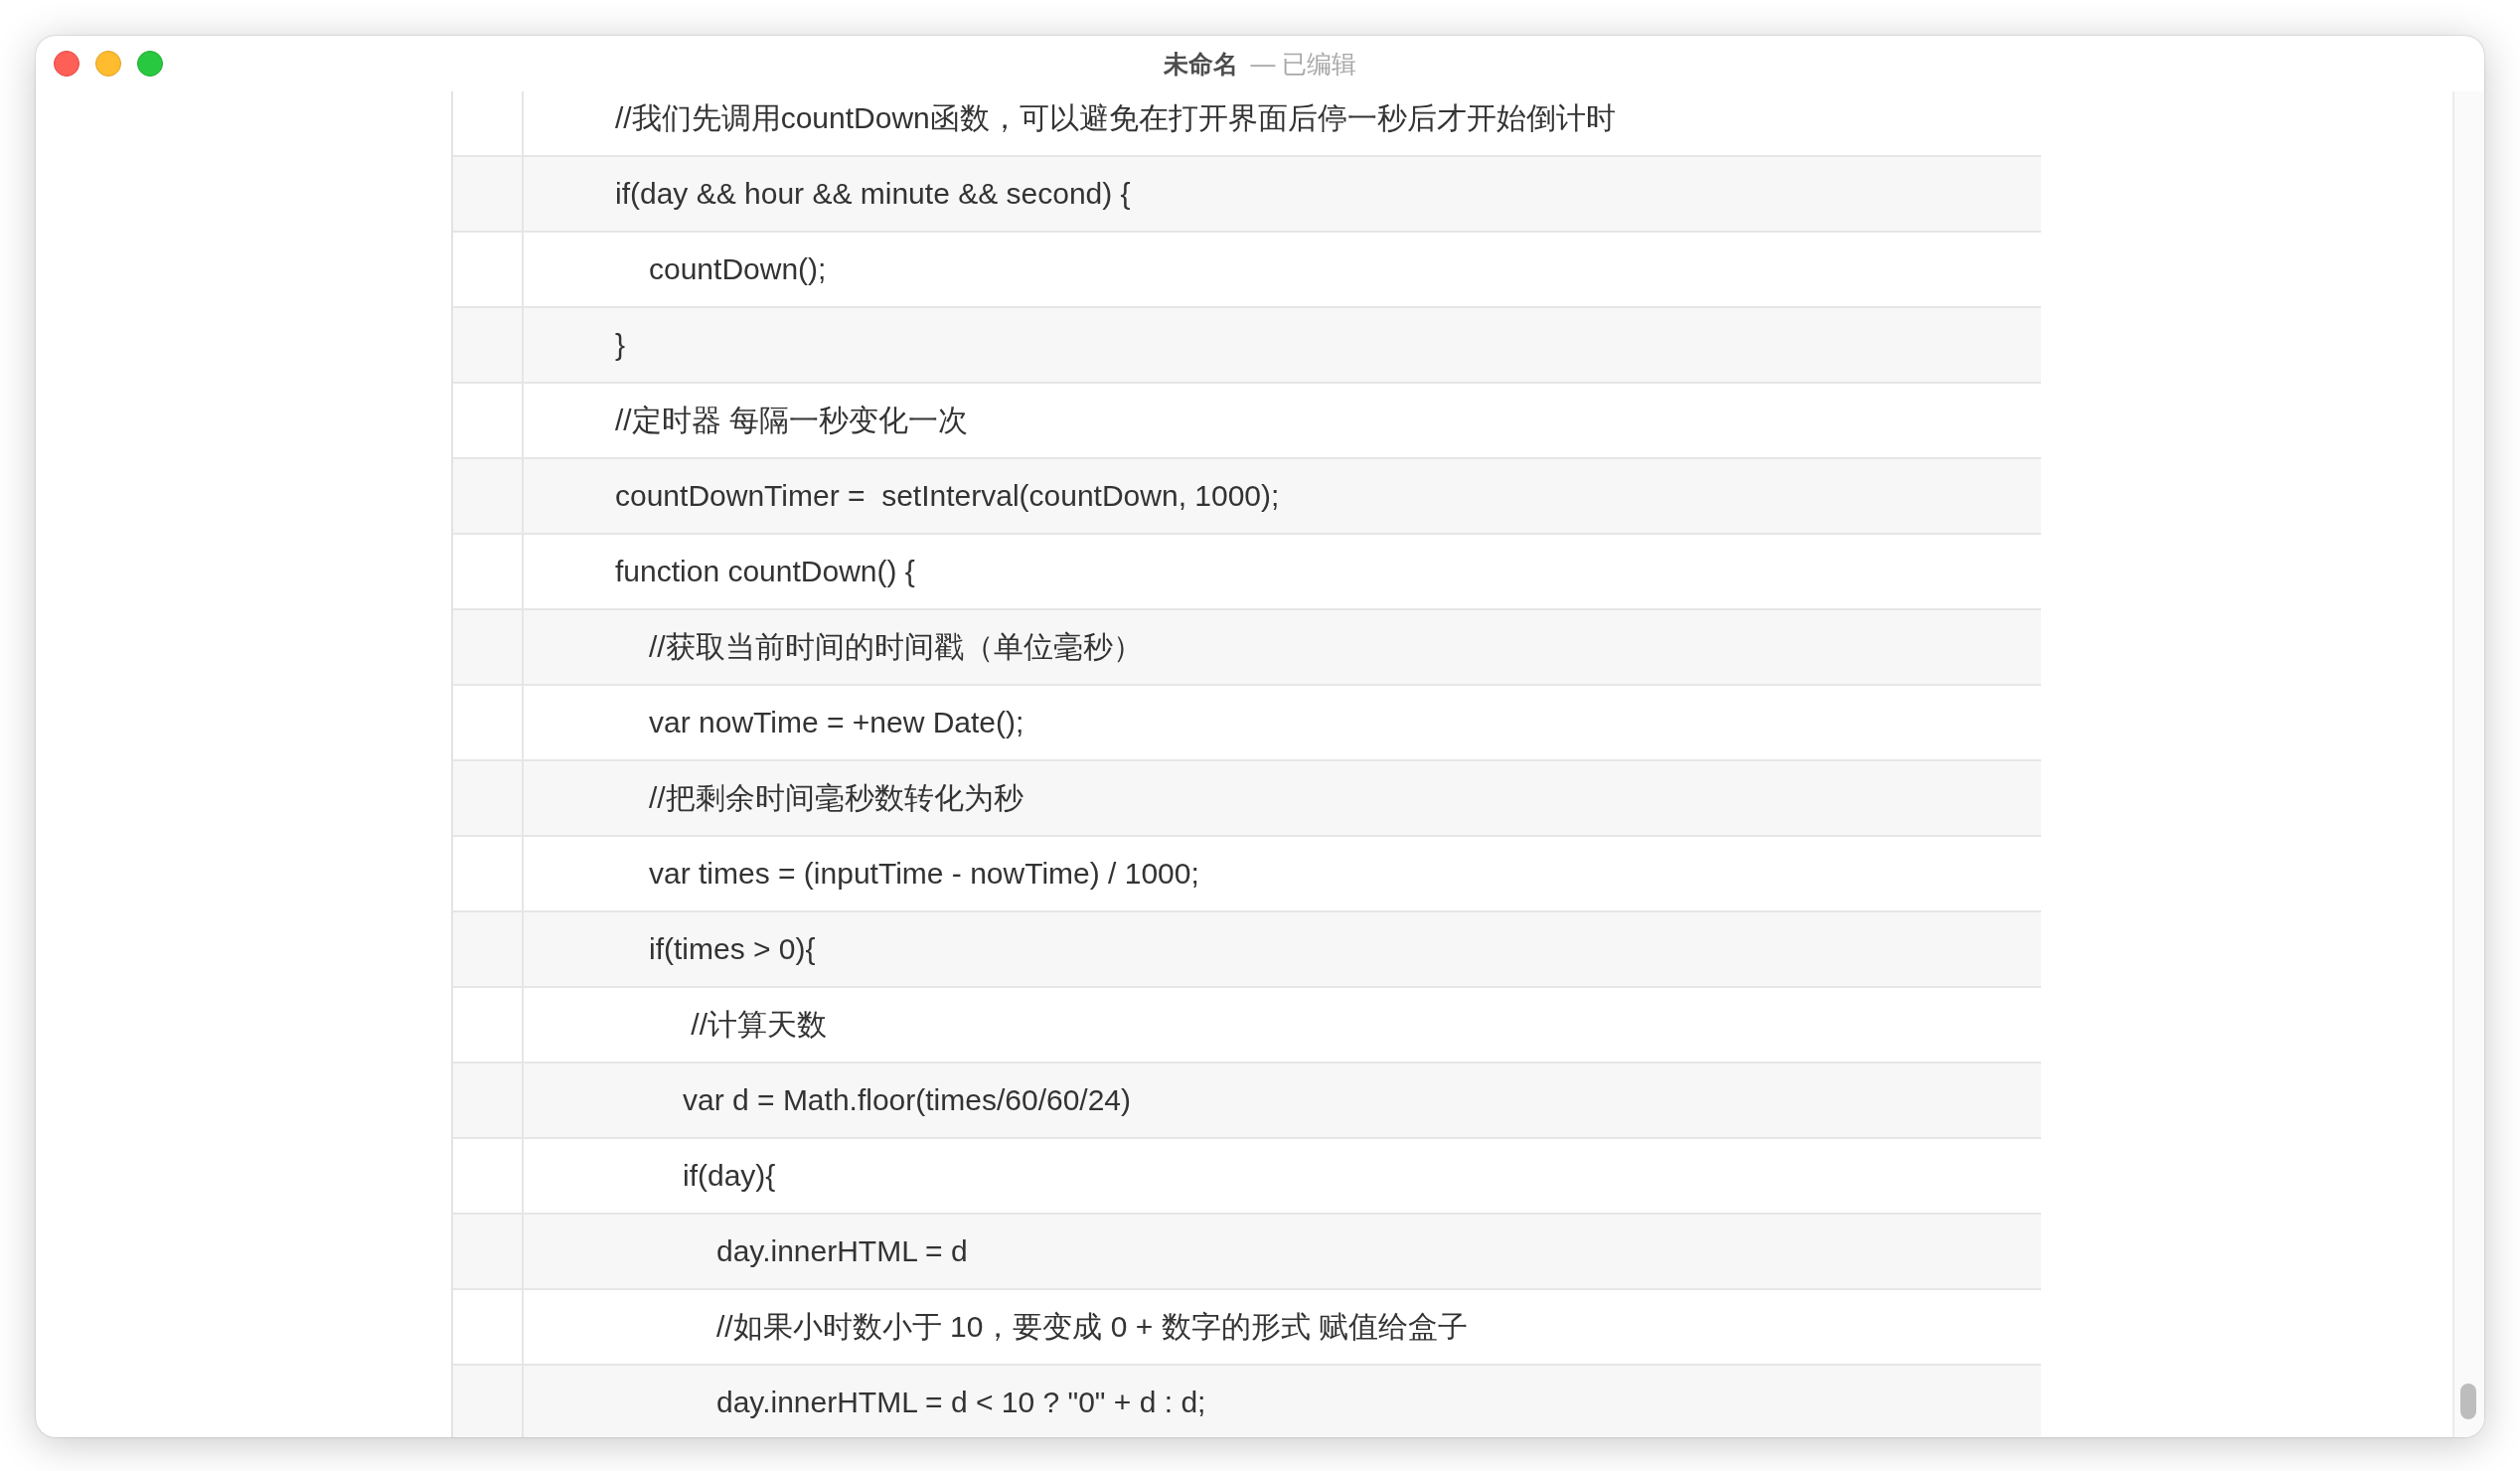 The width and height of the screenshot is (2520, 1471). Describe the element at coordinates (791, 420) in the screenshot. I see `code-line: //定时器 每隔一秒变化一次` at that location.